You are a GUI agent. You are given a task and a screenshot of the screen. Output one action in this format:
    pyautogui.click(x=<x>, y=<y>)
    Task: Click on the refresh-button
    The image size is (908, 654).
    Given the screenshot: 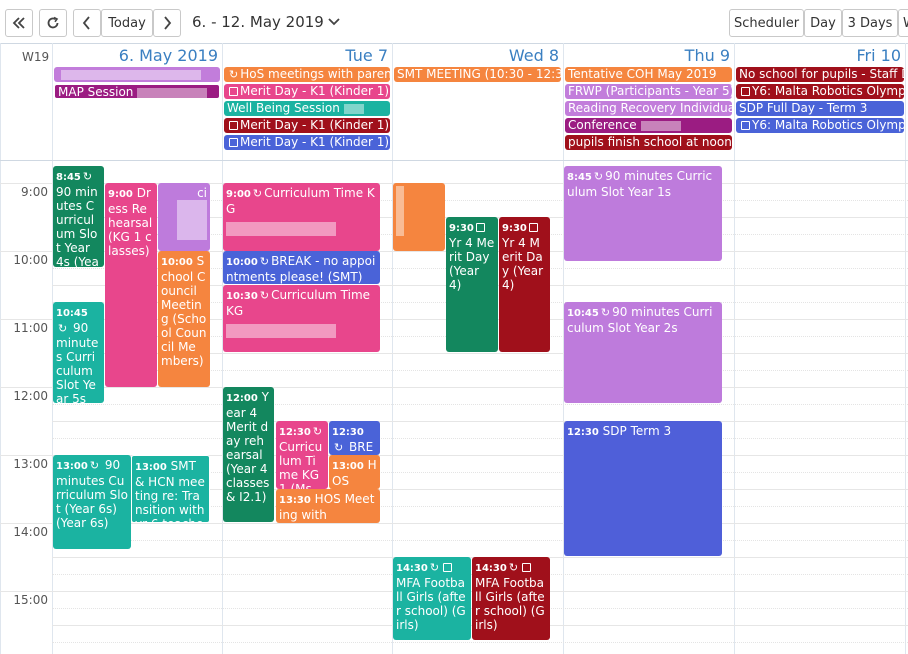 What is the action you would take?
    pyautogui.click(x=53, y=23)
    